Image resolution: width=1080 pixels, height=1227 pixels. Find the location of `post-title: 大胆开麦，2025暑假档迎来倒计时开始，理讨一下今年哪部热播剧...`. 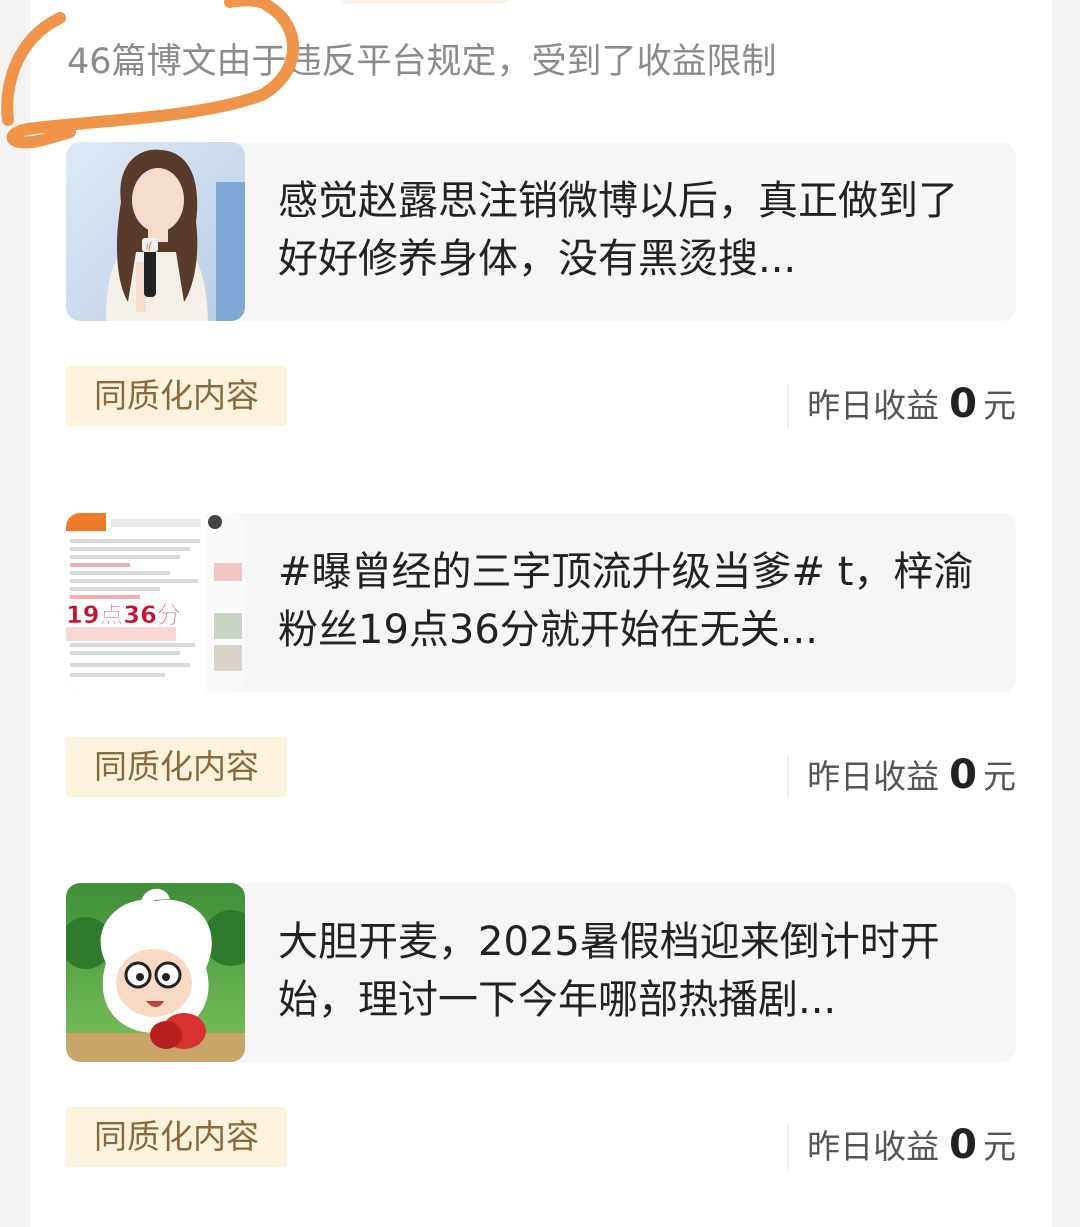

post-title: 大胆开麦，2025暑假档迎来倒计时开始，理讨一下今年哪部热播剧... is located at coordinates (628, 971).